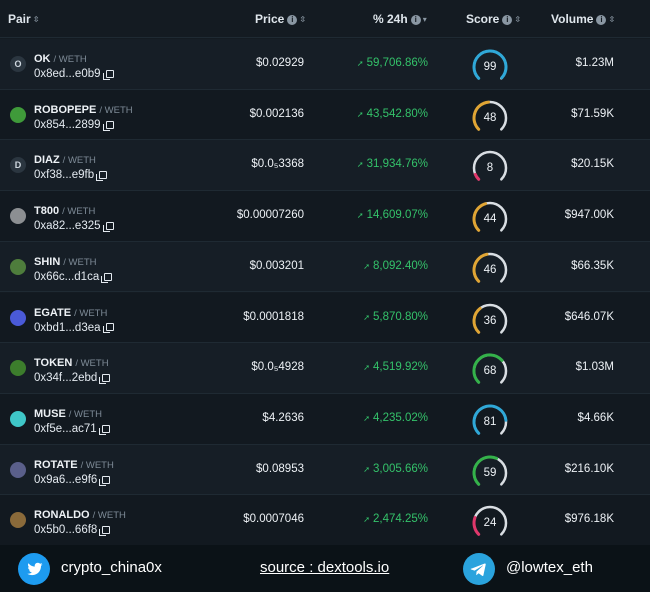 The width and height of the screenshot is (650, 592). I want to click on pair-symbol: SHIN / WETH, so click(65, 262).